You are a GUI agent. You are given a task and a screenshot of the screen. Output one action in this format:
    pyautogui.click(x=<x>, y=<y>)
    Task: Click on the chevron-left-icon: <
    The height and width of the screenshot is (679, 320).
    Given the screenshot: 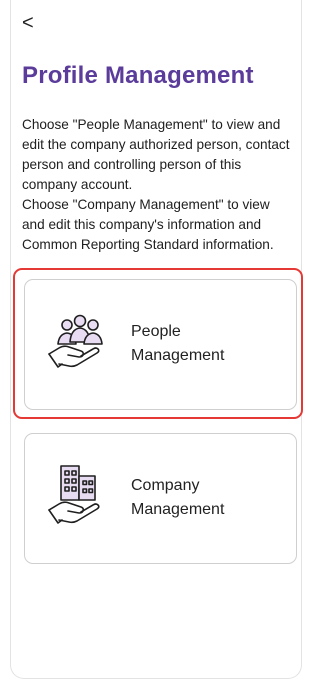 What is the action you would take?
    pyautogui.click(x=28, y=23)
    